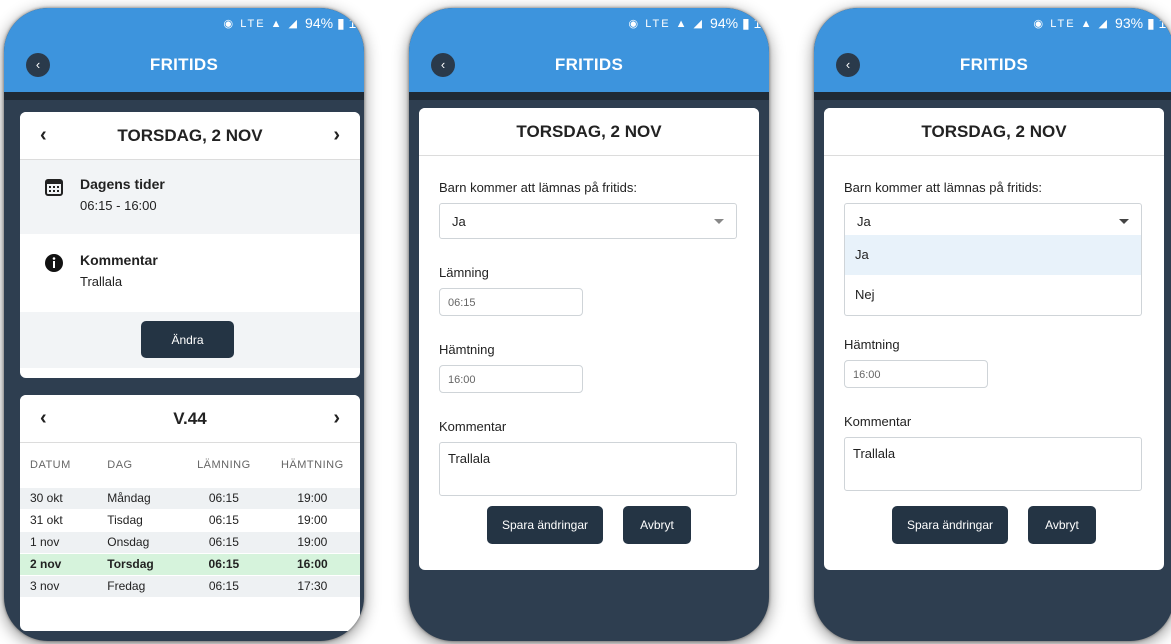  Describe the element at coordinates (140, 541) in the screenshot. I see `cell-day: Onsdag` at that location.